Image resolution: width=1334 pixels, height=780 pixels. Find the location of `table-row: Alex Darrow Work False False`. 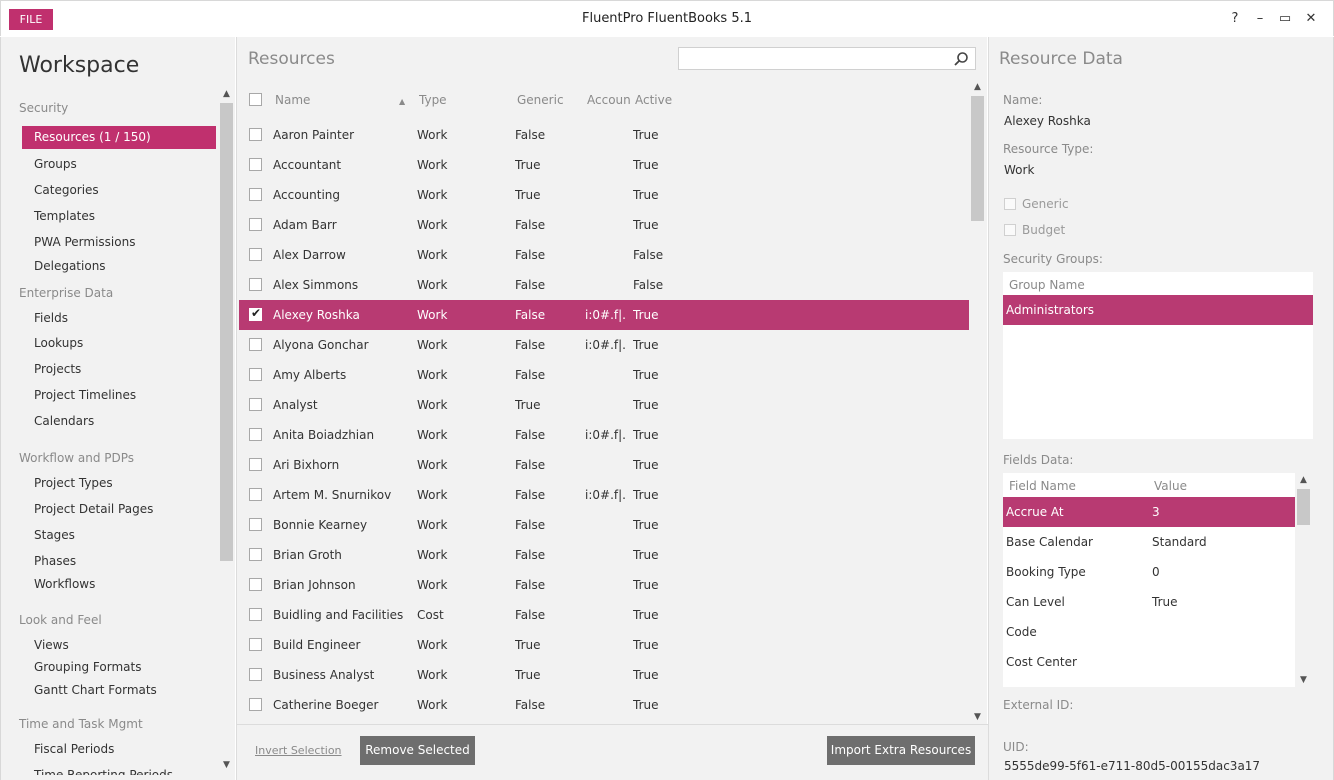

table-row: Alex Darrow Work False False is located at coordinates (604, 255).